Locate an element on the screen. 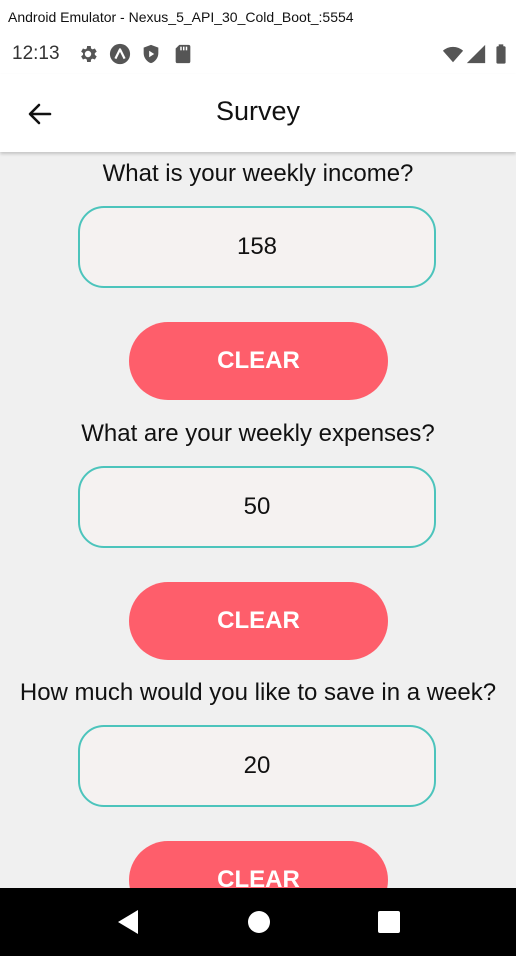 The width and height of the screenshot is (516, 956). app-bar: Survey is located at coordinates (258, 113).